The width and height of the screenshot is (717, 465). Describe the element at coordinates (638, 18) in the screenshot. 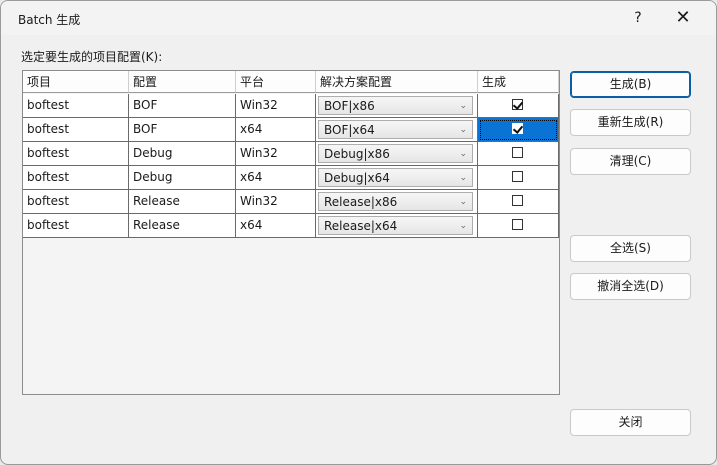

I see `help-button: ?` at that location.